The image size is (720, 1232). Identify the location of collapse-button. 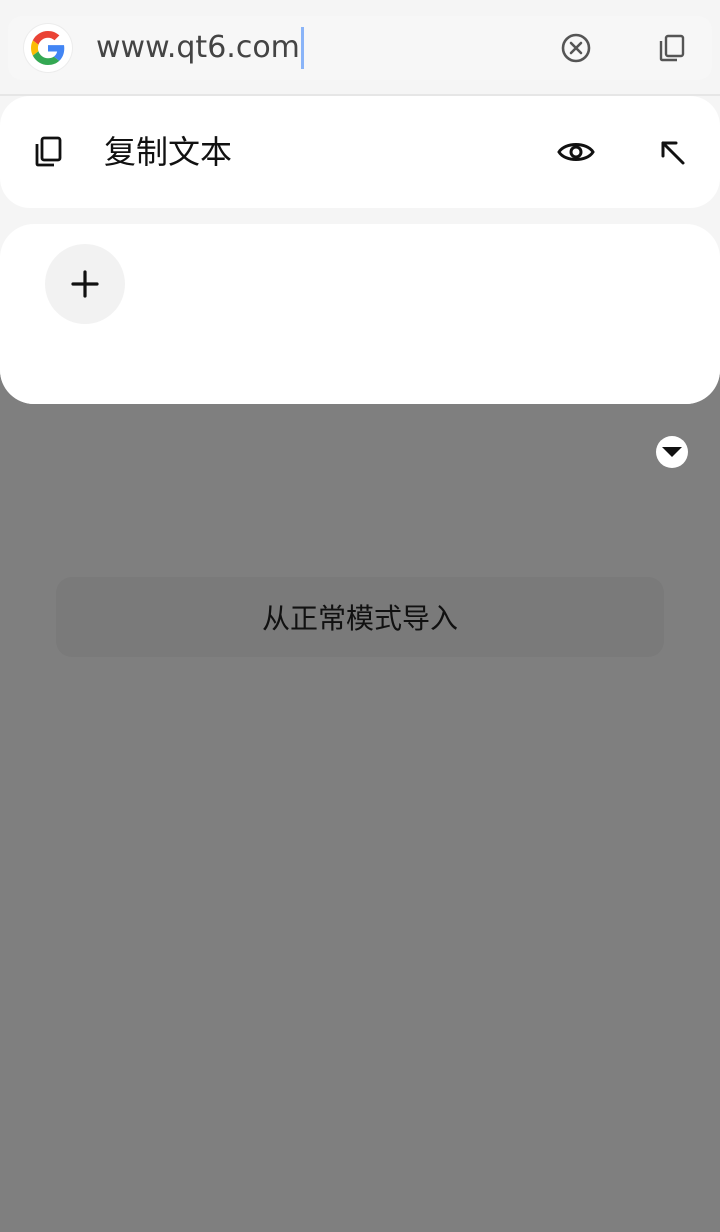
(672, 452).